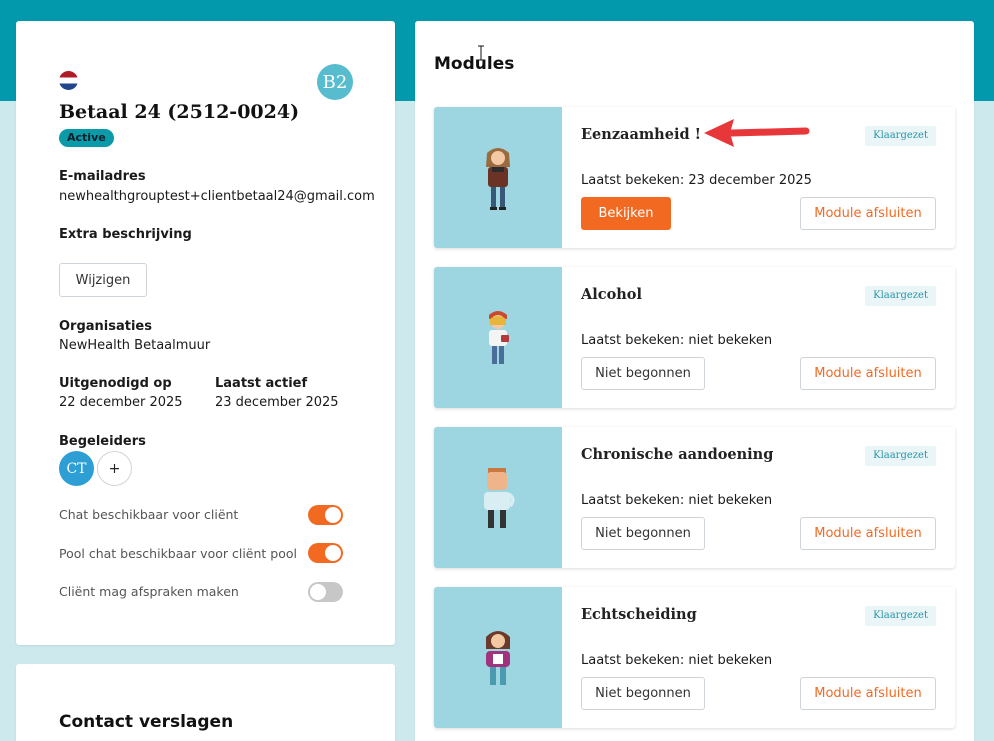  I want to click on chronic-person-illustration, so click(498, 497).